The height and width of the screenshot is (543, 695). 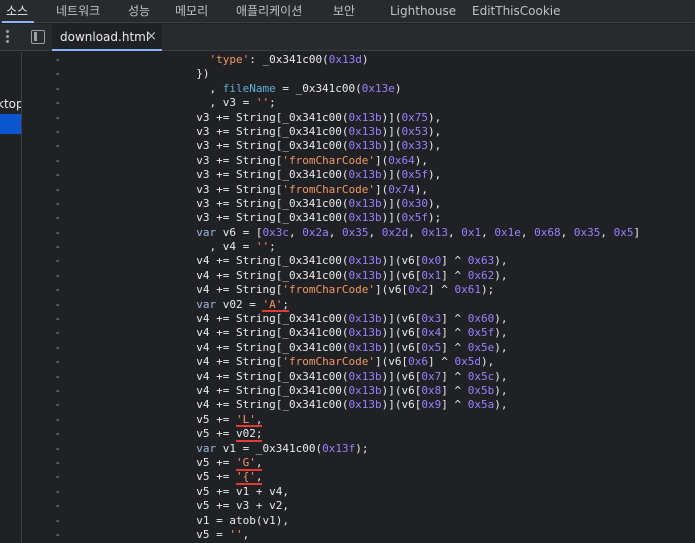 What do you see at coordinates (415, 175) in the screenshot?
I see `code-token: 0x5f` at bounding box center [415, 175].